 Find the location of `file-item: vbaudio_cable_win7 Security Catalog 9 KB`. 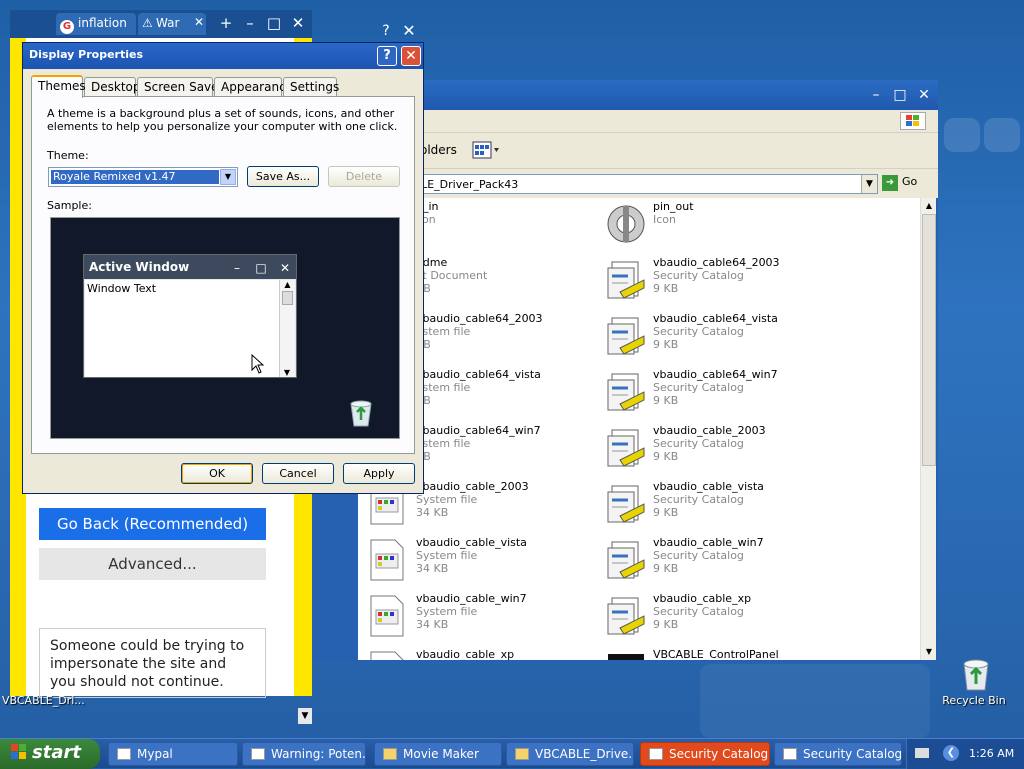

file-item: vbaudio_cable_win7 Security Catalog 9 KB is located at coordinates (721, 561).